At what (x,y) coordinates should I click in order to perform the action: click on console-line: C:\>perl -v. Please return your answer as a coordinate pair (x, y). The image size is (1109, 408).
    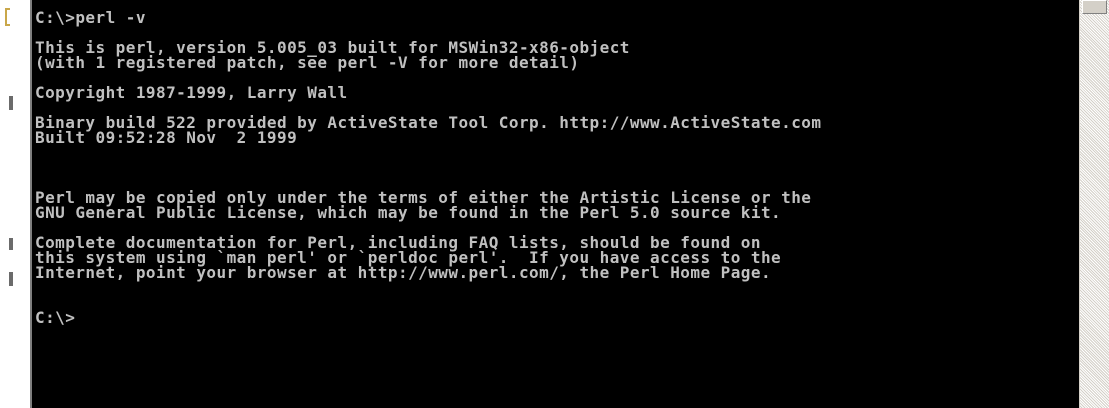
    Looking at the image, I should click on (90, 17).